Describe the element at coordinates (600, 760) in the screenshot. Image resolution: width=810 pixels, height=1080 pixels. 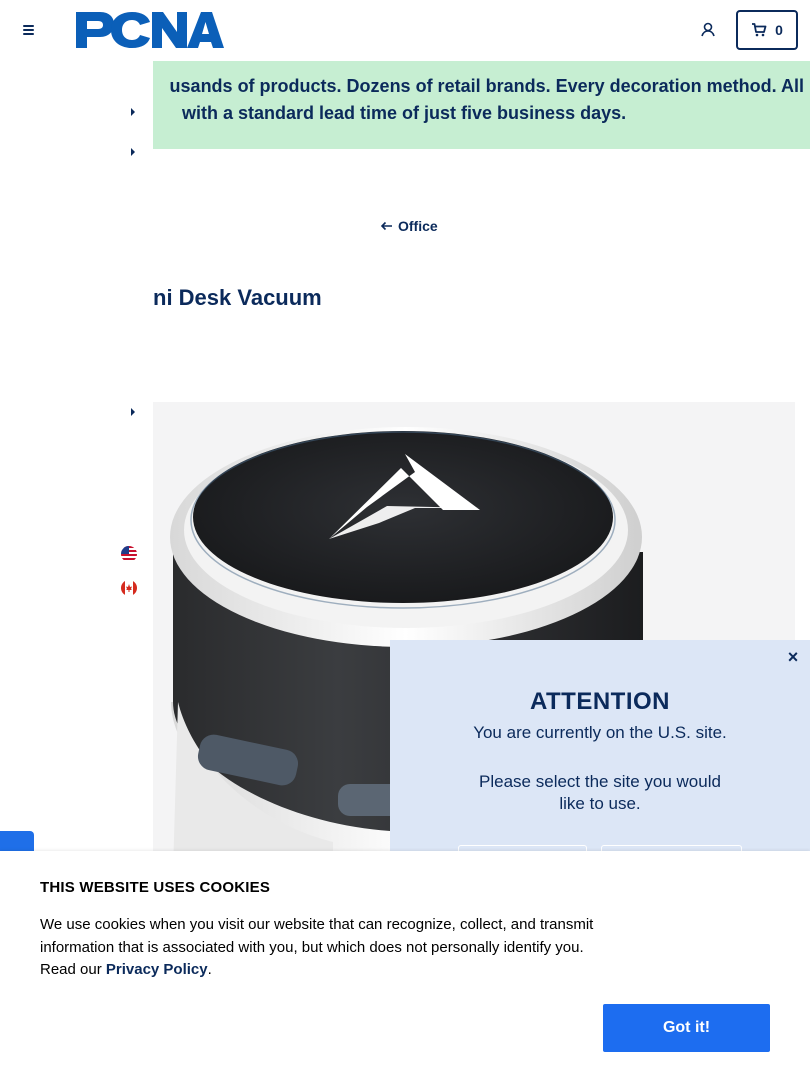
I see `site-selector-modal` at that location.